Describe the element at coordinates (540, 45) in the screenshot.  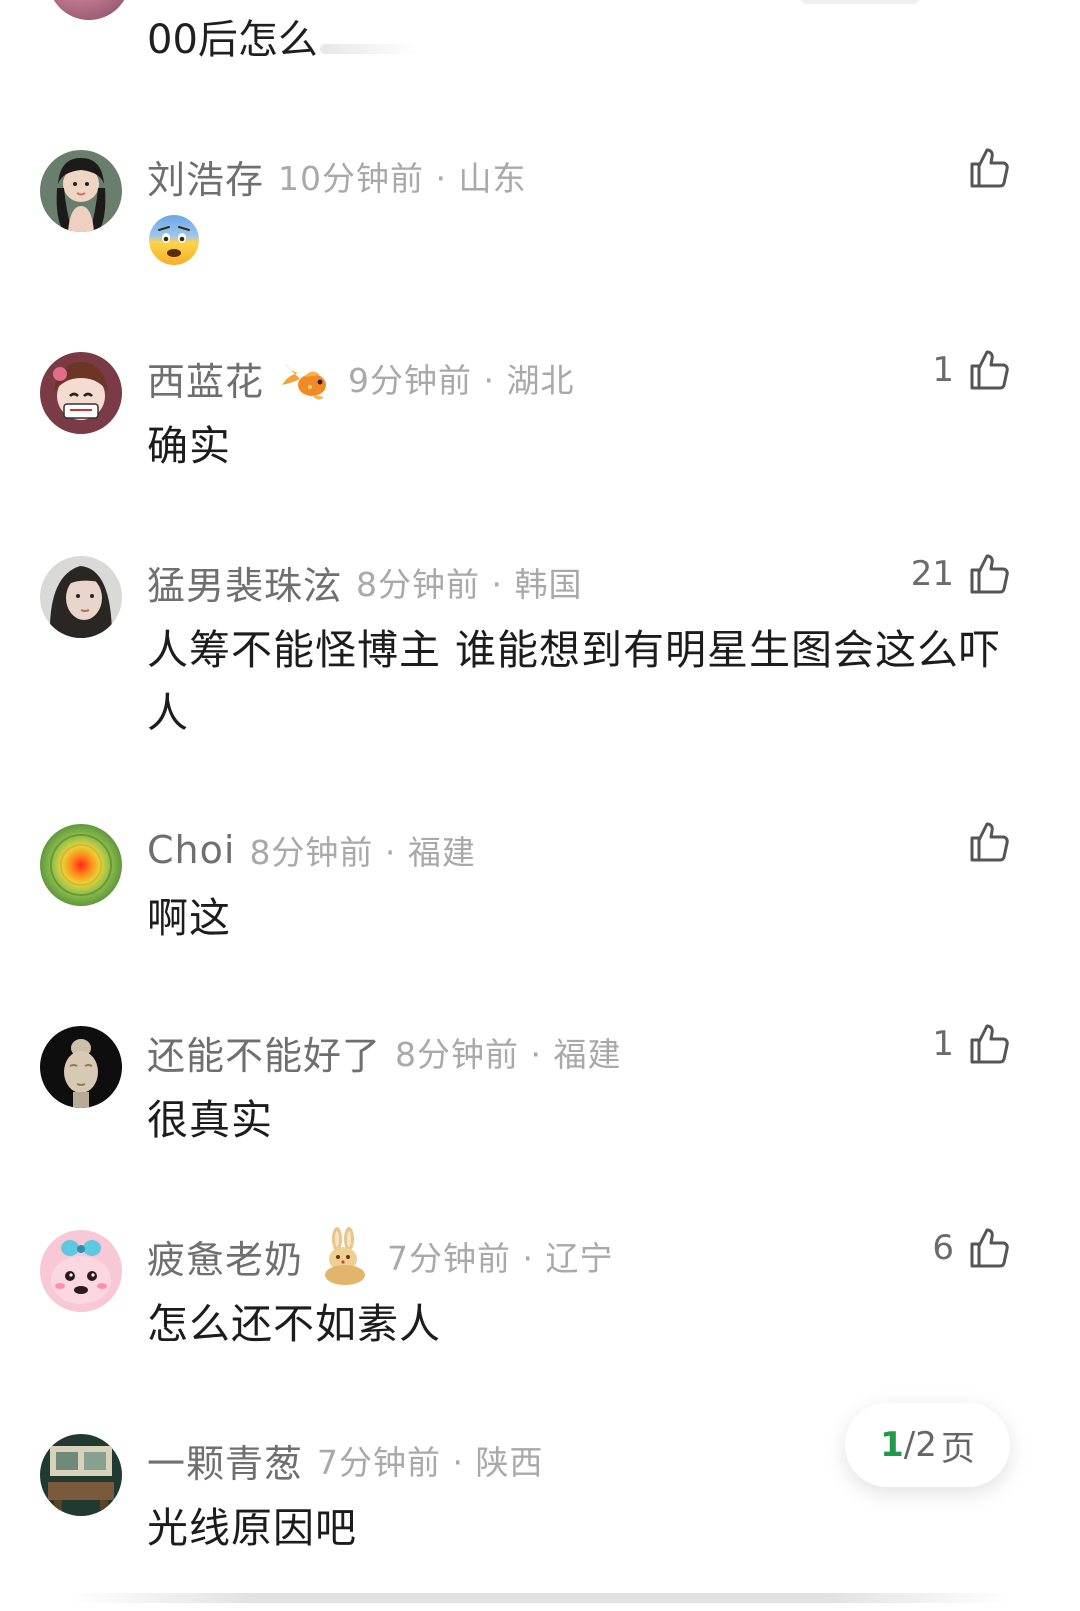
I see `previous-comment-fragment: 00后怎么` at that location.